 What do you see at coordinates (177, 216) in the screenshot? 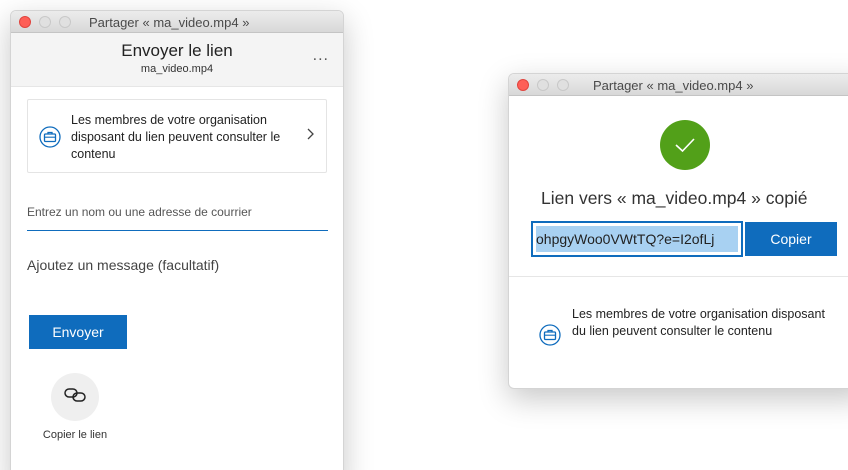
I see `recipient-email-input` at bounding box center [177, 216].